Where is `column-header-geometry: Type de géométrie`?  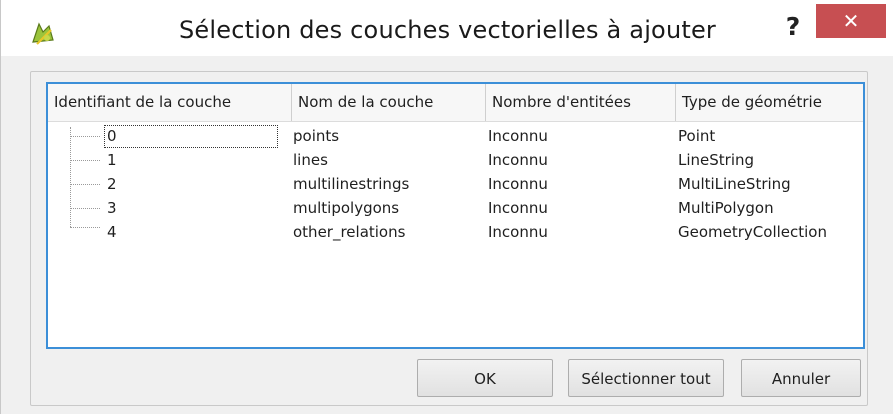 column-header-geometry: Type de géométrie is located at coordinates (769, 102).